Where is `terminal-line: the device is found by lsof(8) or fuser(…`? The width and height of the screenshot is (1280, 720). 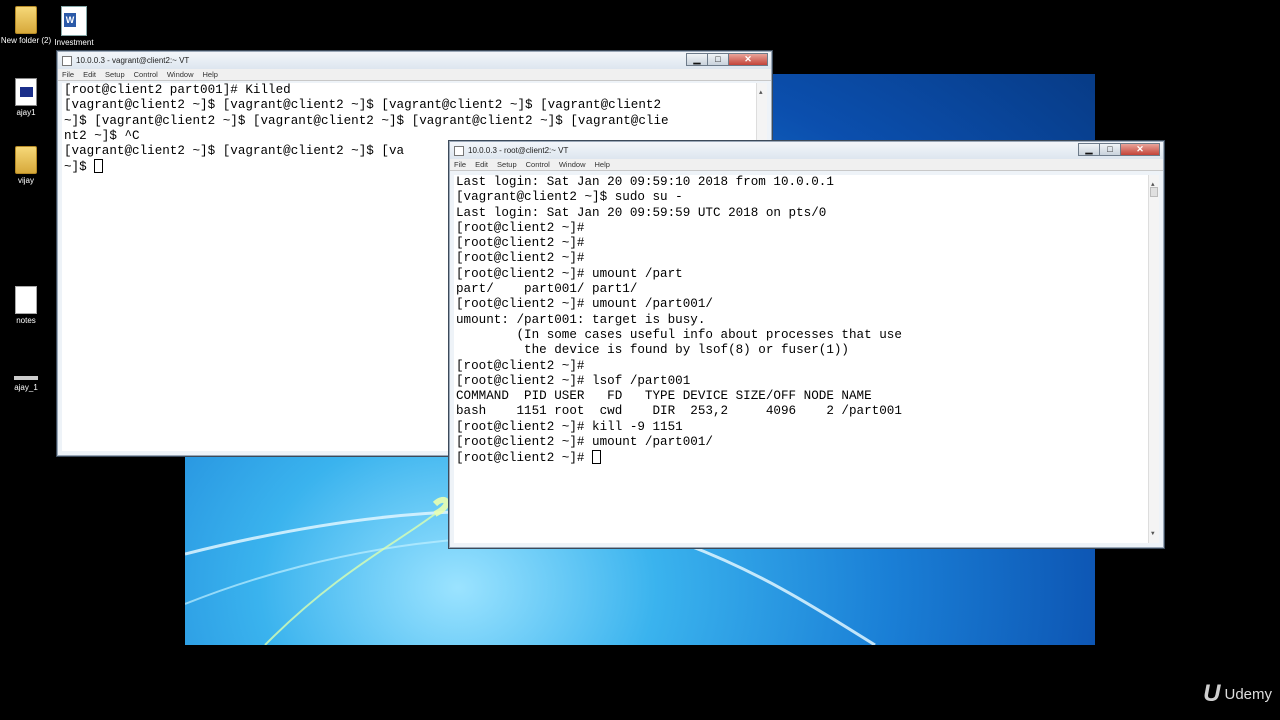 terminal-line: the device is found by lsof(8) or fuser(… is located at coordinates (652, 350).